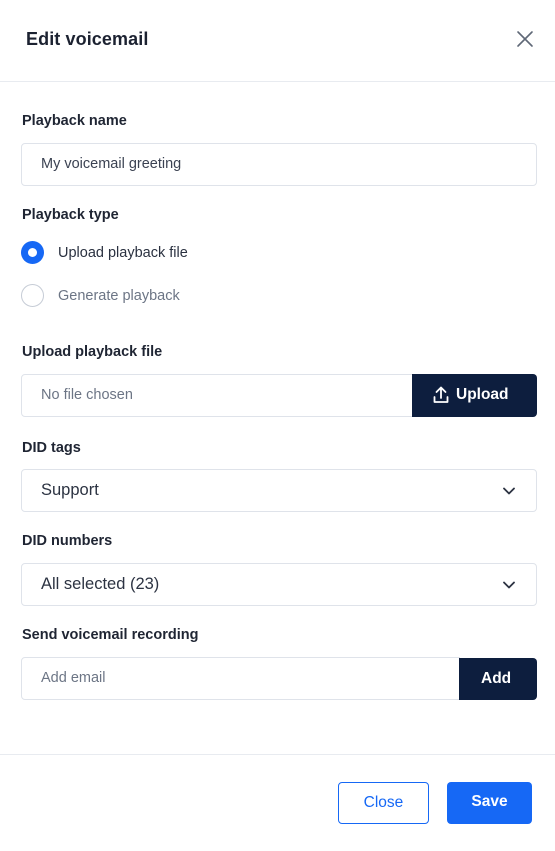 The height and width of the screenshot is (851, 555). What do you see at coordinates (123, 253) in the screenshot?
I see `radio-upload-playback-file-label: Upload playback file` at bounding box center [123, 253].